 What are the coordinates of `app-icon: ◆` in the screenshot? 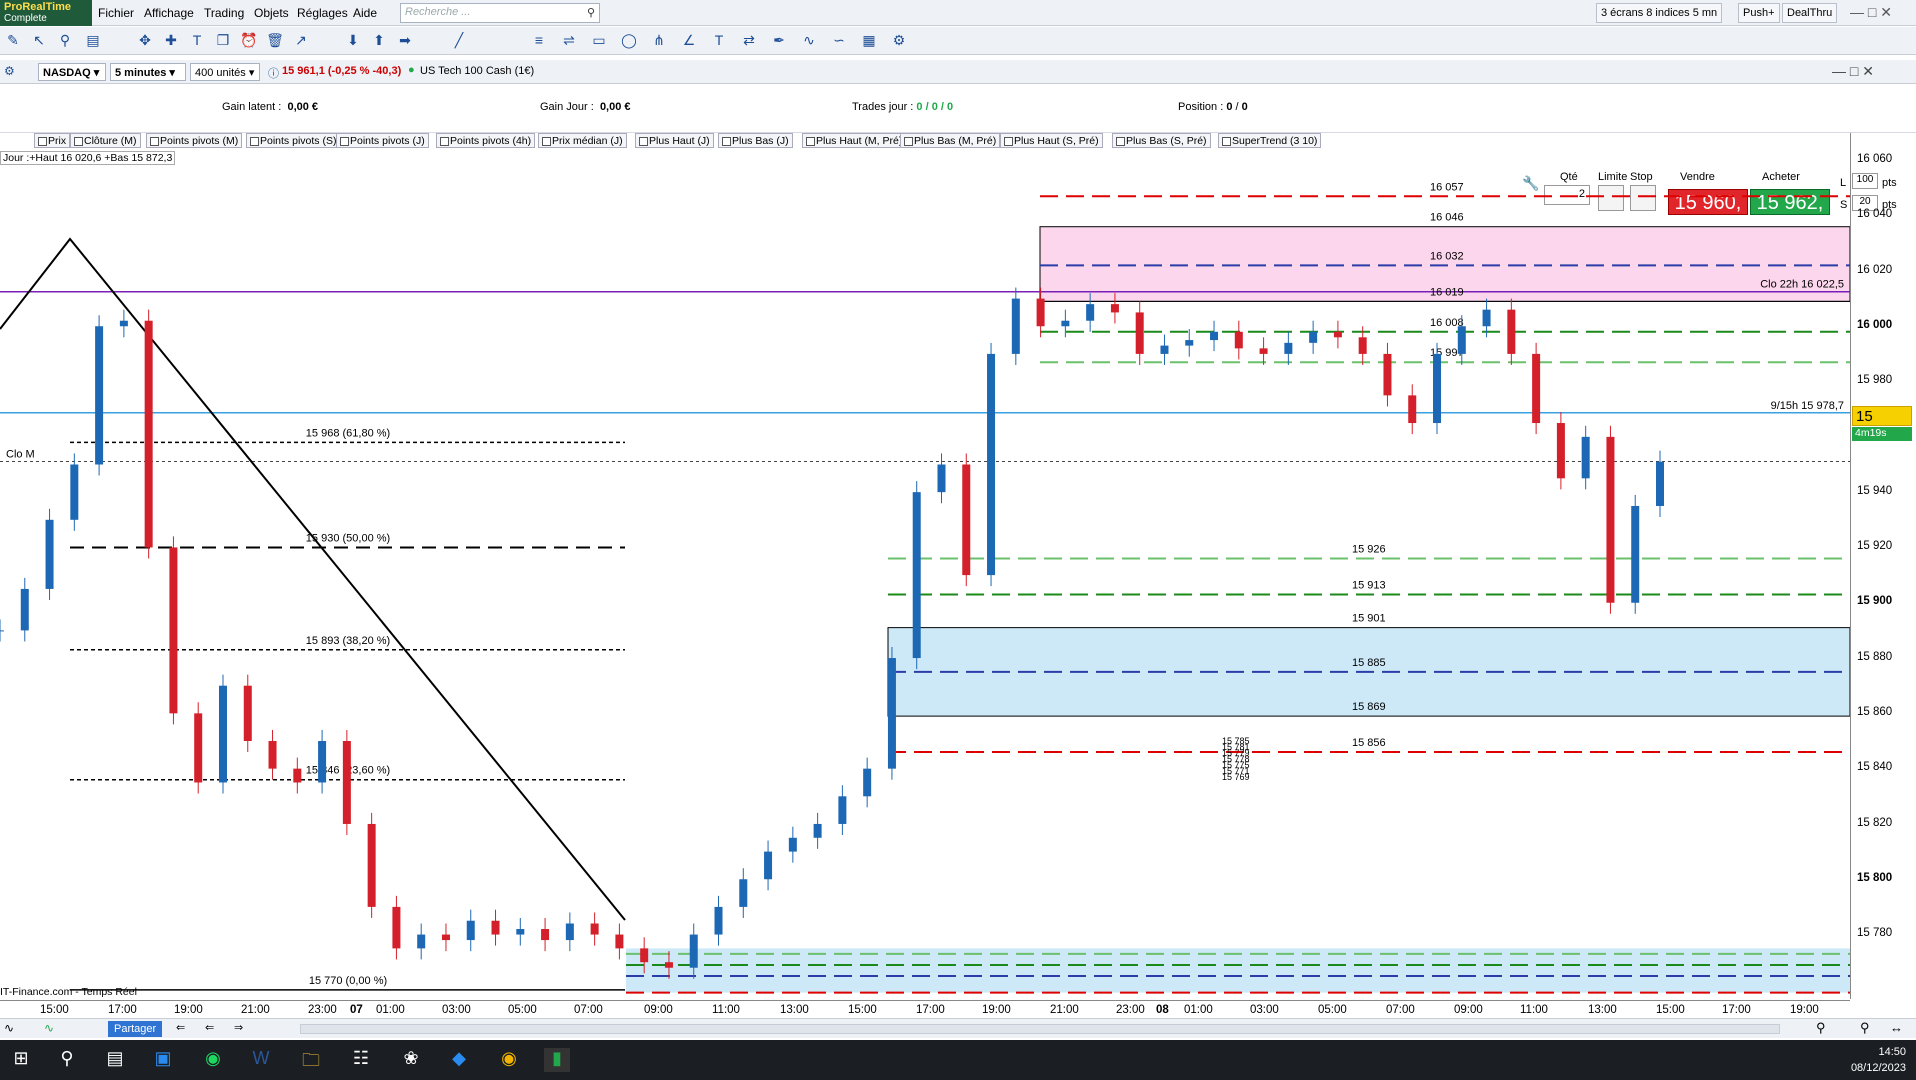 It's located at (459, 1060).